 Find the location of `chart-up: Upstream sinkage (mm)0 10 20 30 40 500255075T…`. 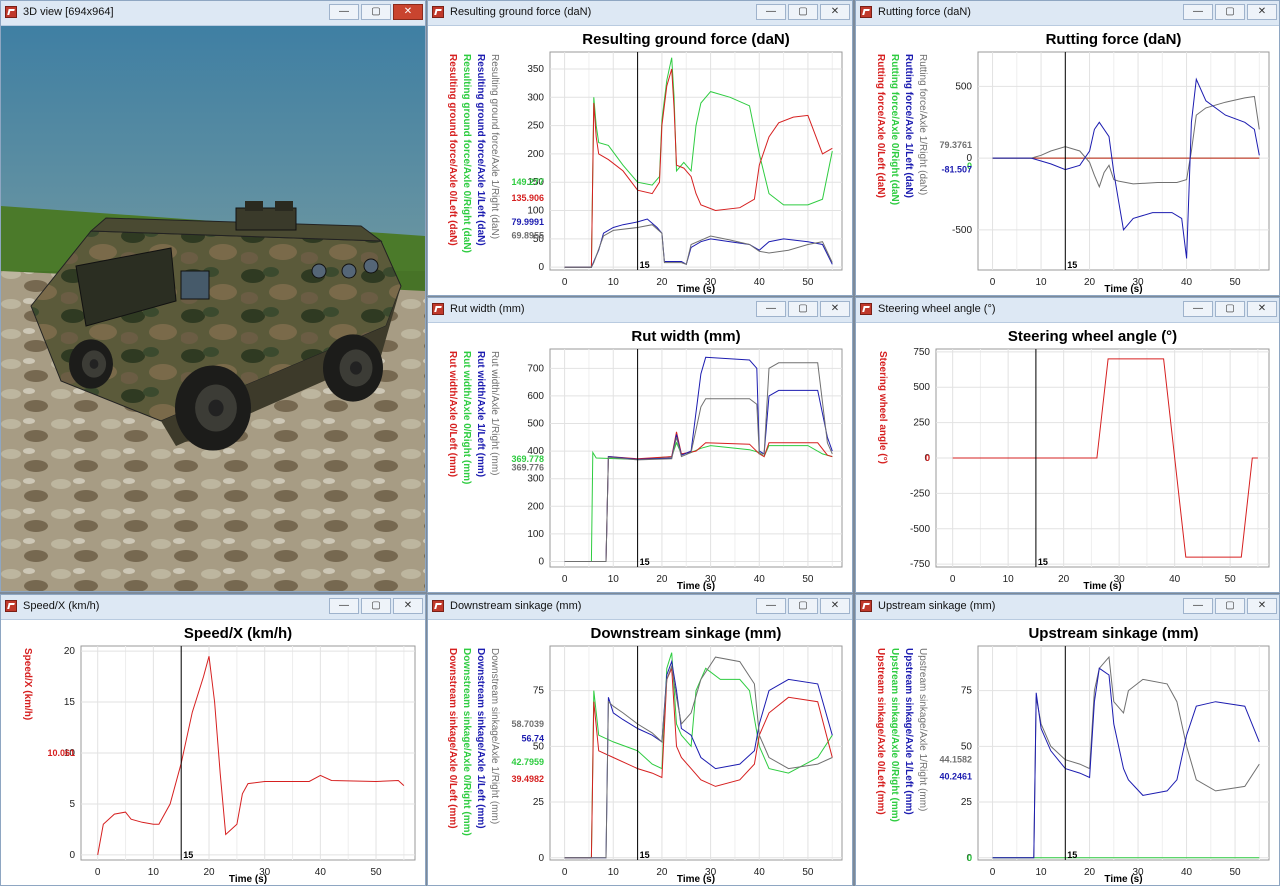

chart-up: Upstream sinkage (mm)0 10 20 30 40 500255075T… is located at coordinates (1067, 753).